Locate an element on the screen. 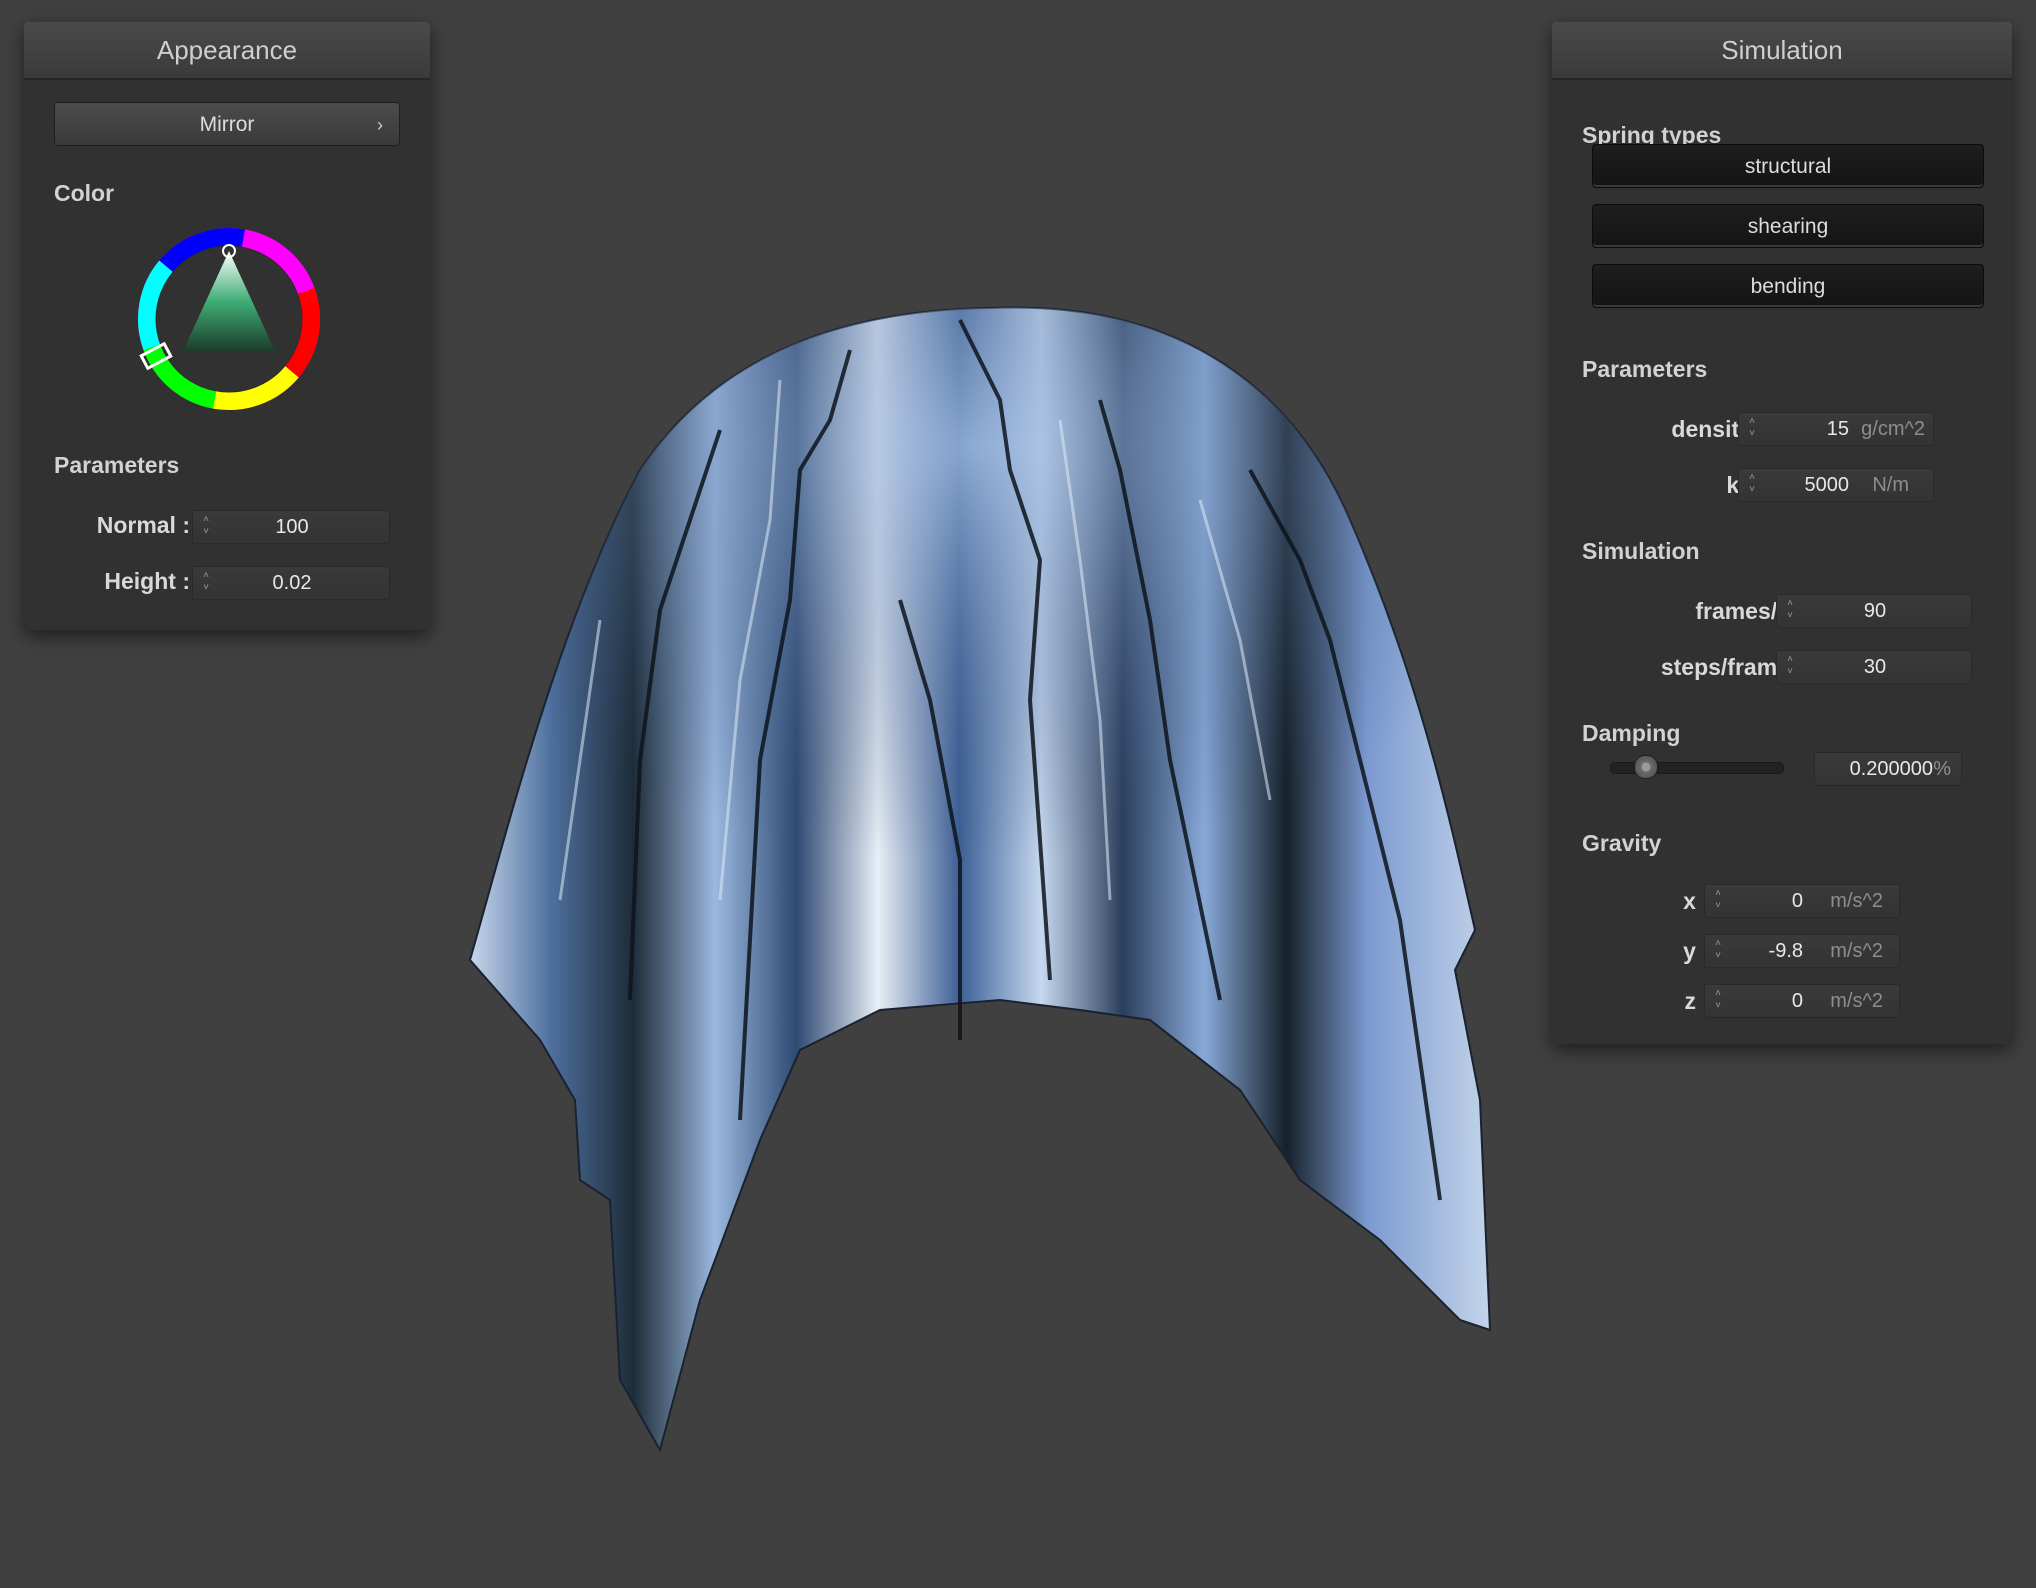 This screenshot has width=2036, height=1588. ks-input: ˄ ˅ 5000 N/m is located at coordinates (1836, 485).